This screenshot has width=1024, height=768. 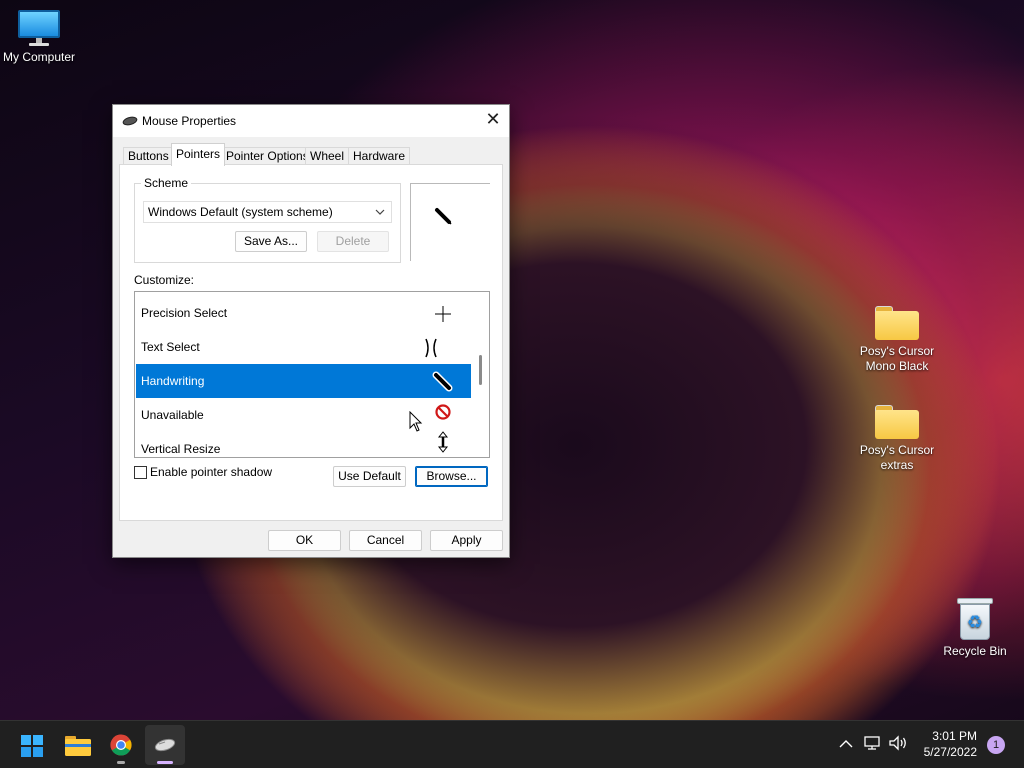 I want to click on taskbar-file-explorer, so click(x=77, y=745).